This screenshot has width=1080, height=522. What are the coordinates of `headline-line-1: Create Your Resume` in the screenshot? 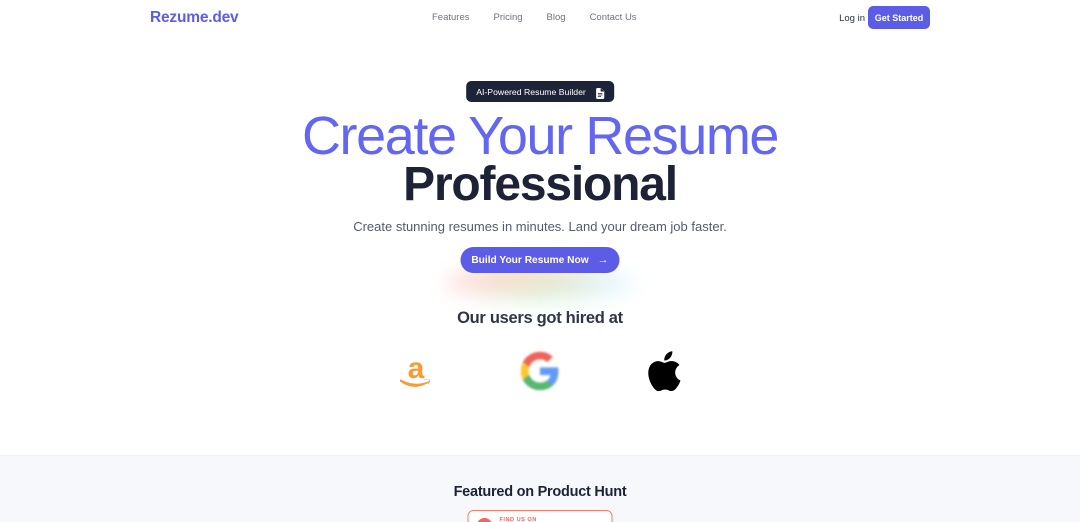 It's located at (540, 136).